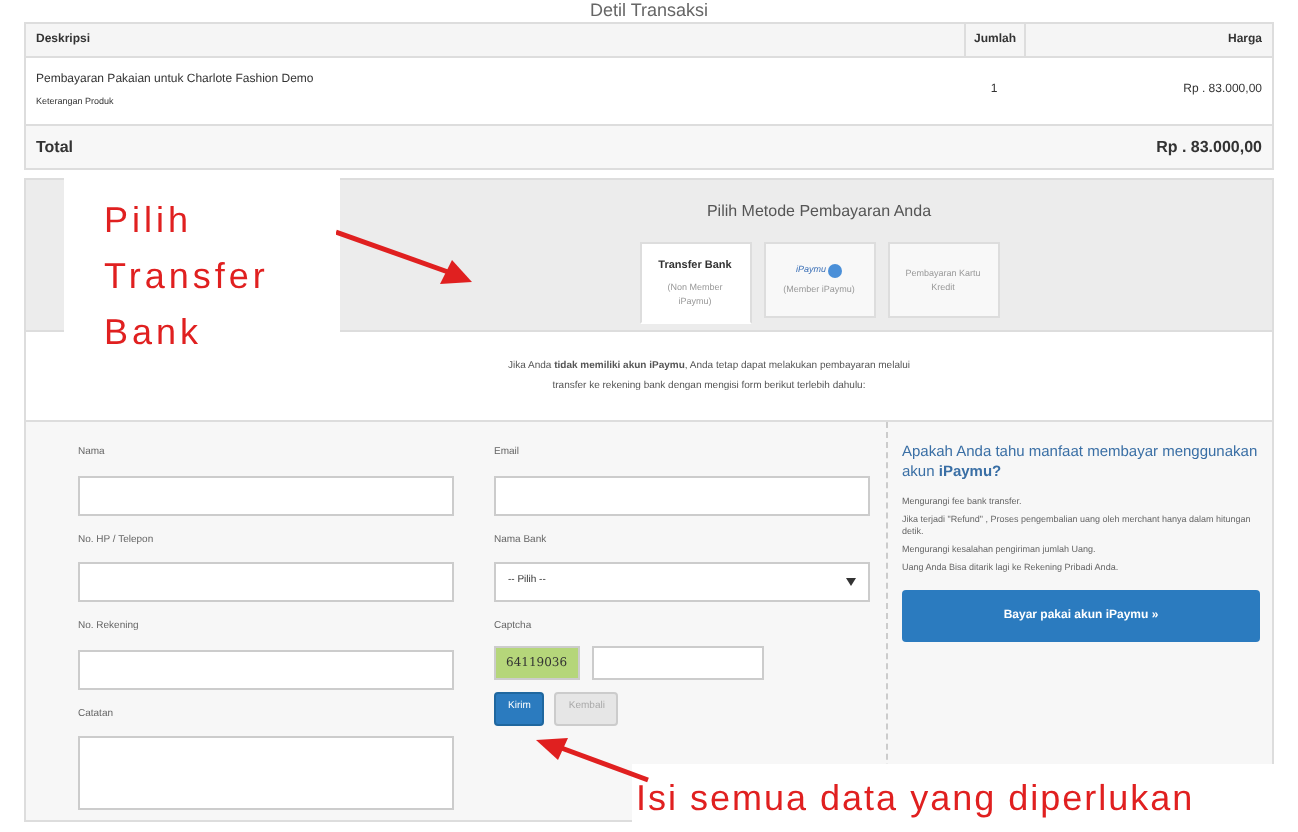  I want to click on captcha-field, so click(677, 662).